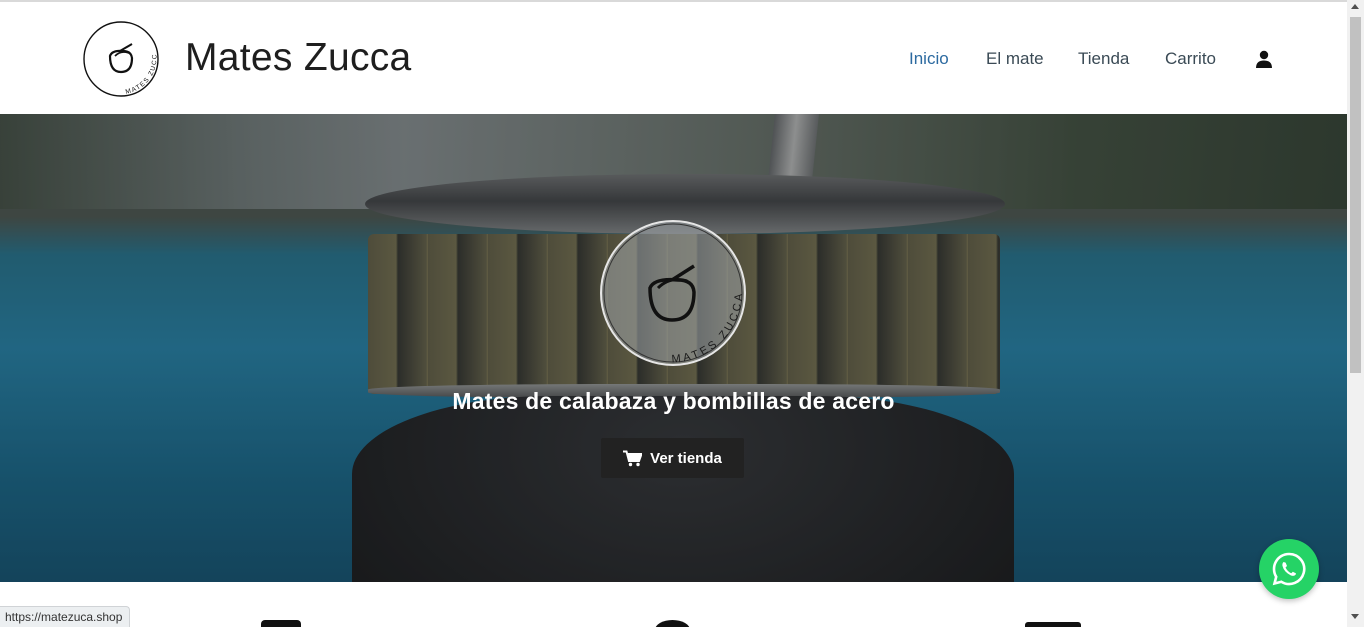  I want to click on vertical-scrollbar, so click(1355, 313).